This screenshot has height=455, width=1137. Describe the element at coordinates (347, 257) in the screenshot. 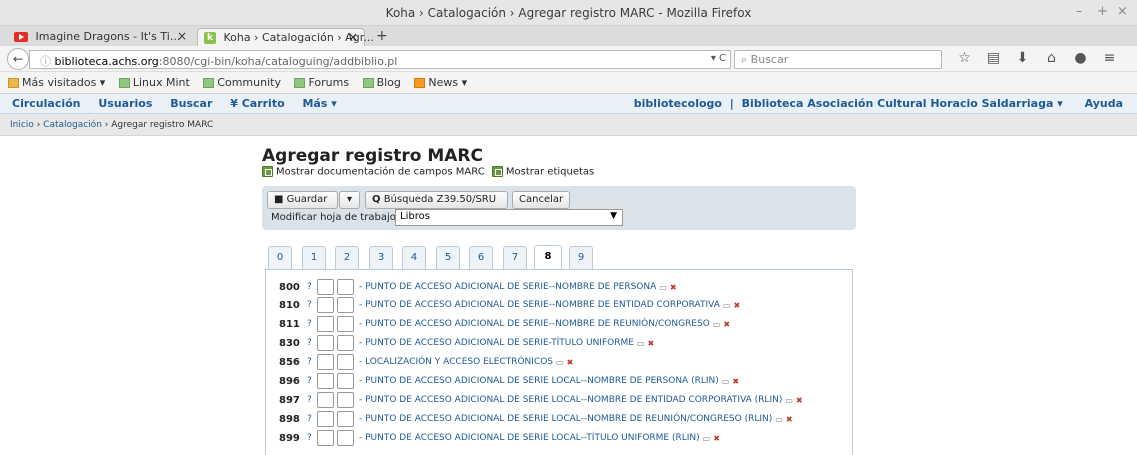

I see `marc-tab-2: 2` at that location.